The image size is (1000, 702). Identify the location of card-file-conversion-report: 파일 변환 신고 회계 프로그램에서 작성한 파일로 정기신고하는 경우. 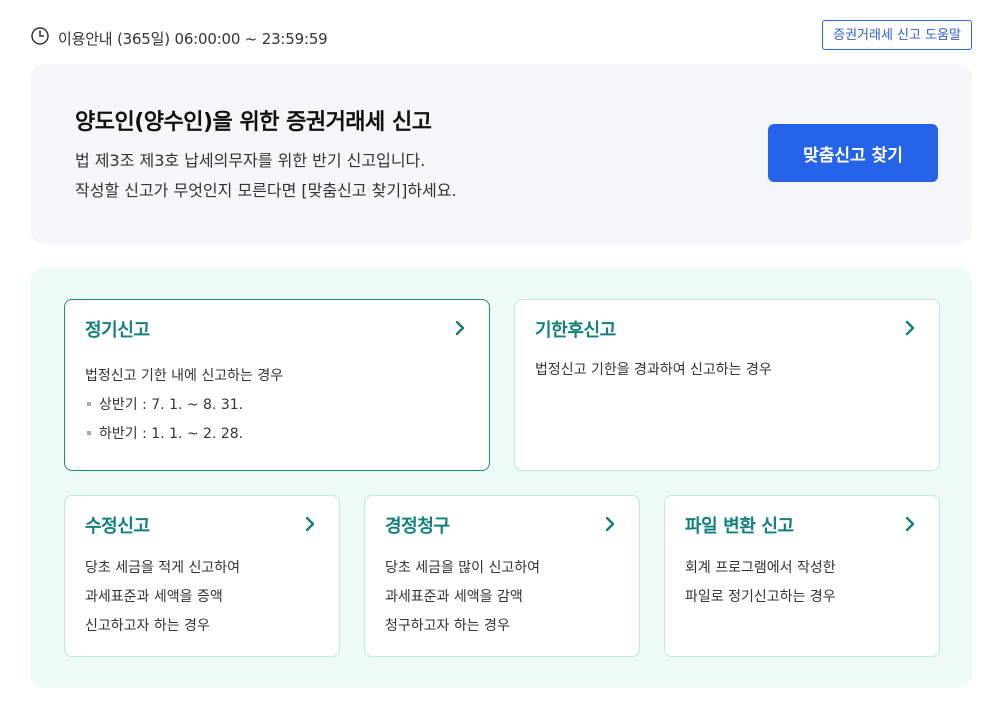
(802, 576).